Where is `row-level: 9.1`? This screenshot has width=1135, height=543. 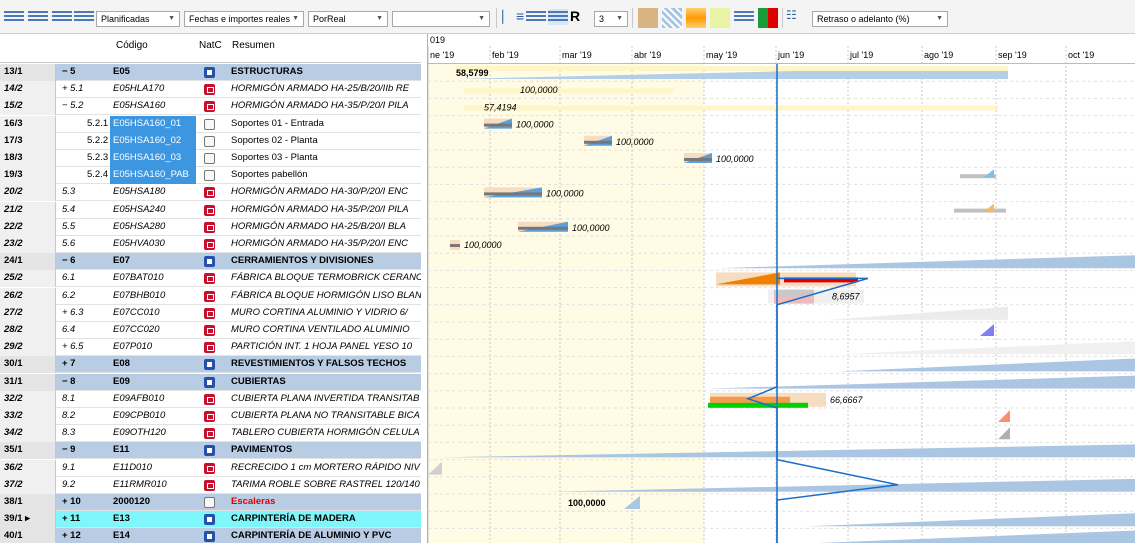
row-level: 9.1 is located at coordinates (69, 467).